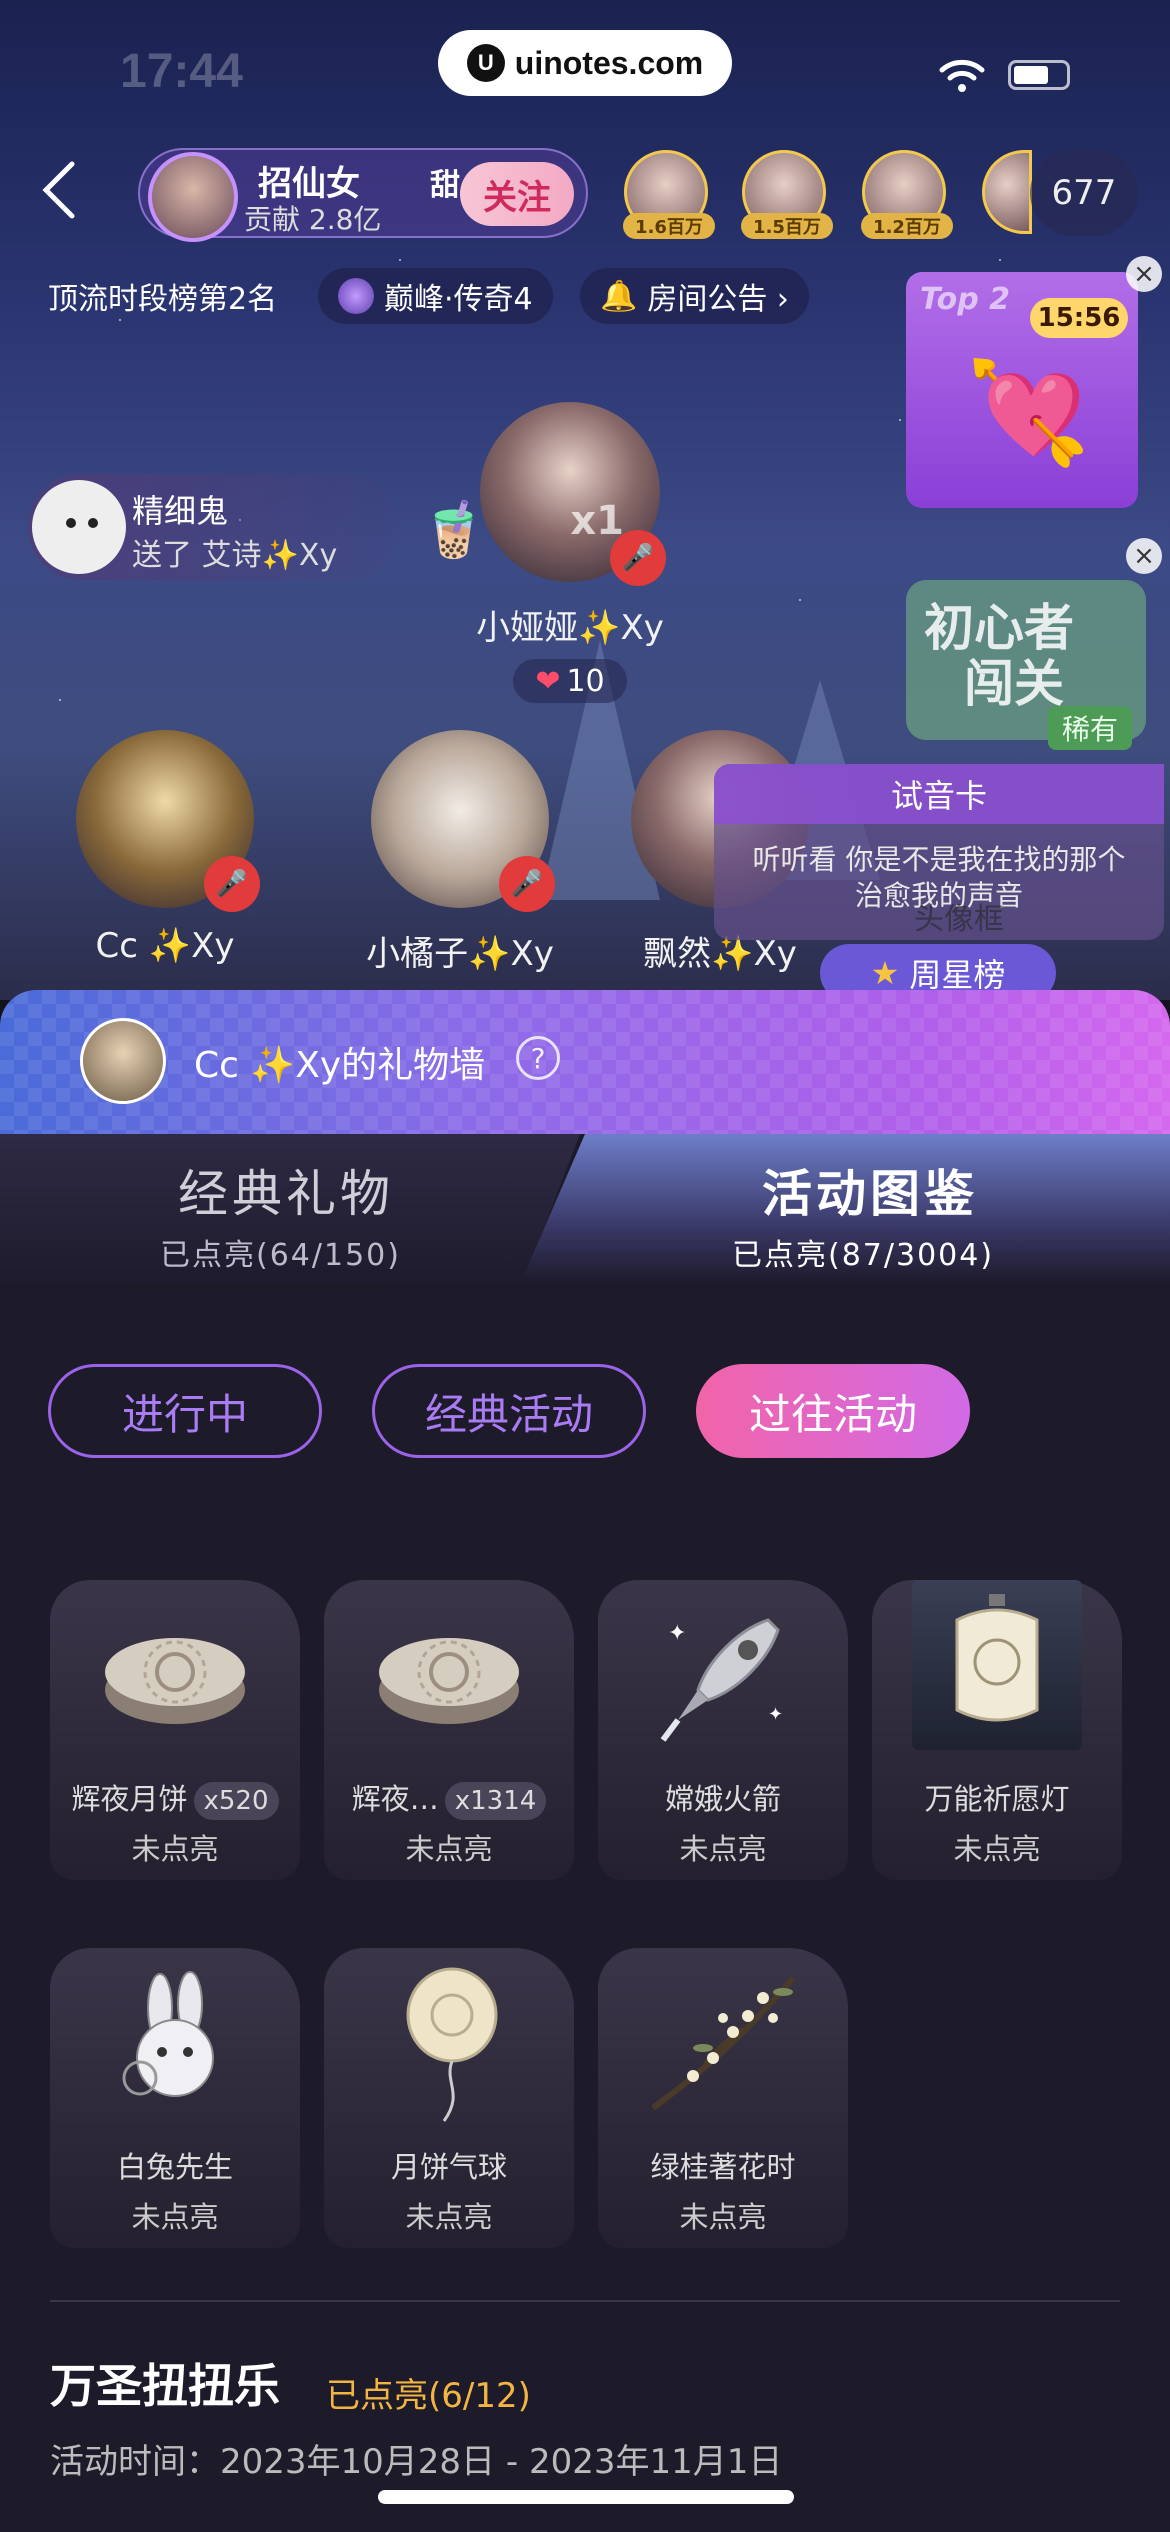 The height and width of the screenshot is (2532, 1170). Describe the element at coordinates (286, 1194) in the screenshot. I see `tab-label: 经典礼物` at that location.